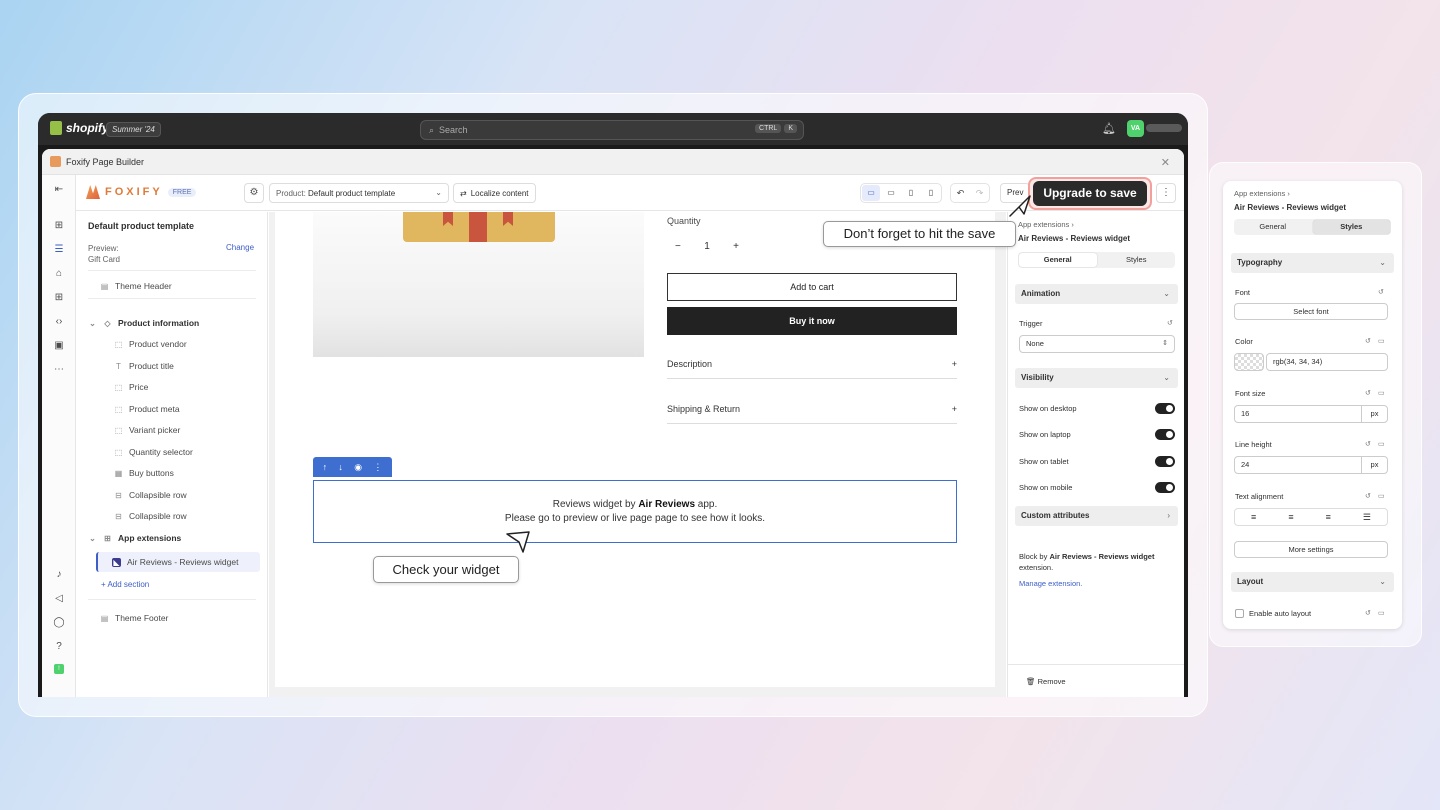 The height and width of the screenshot is (810, 1440). Describe the element at coordinates (240, 247) in the screenshot. I see `change-link: Change` at that location.